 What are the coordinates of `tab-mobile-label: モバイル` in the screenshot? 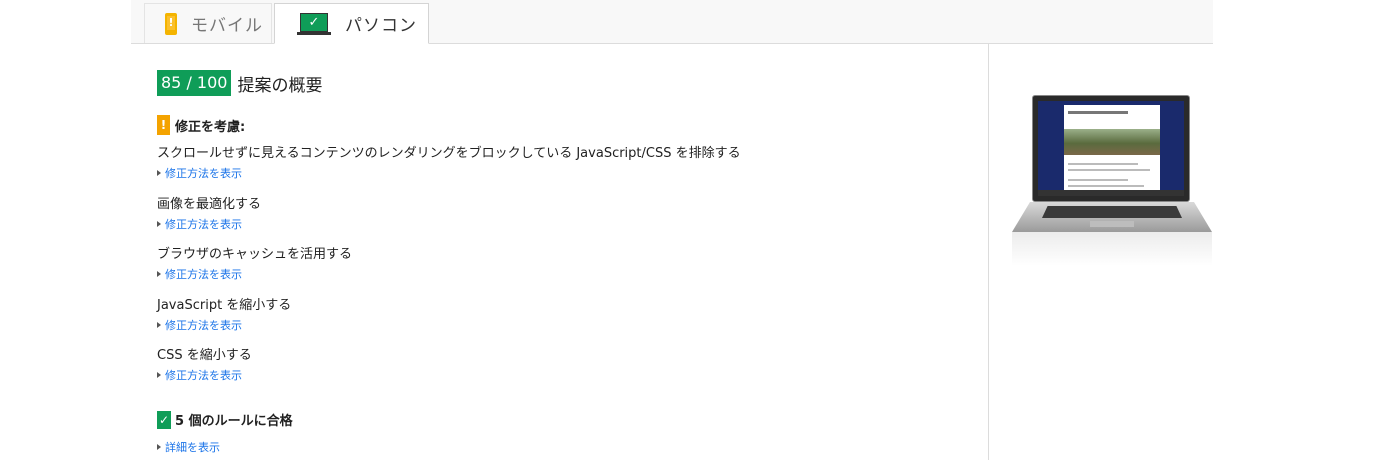 It's located at (227, 26).